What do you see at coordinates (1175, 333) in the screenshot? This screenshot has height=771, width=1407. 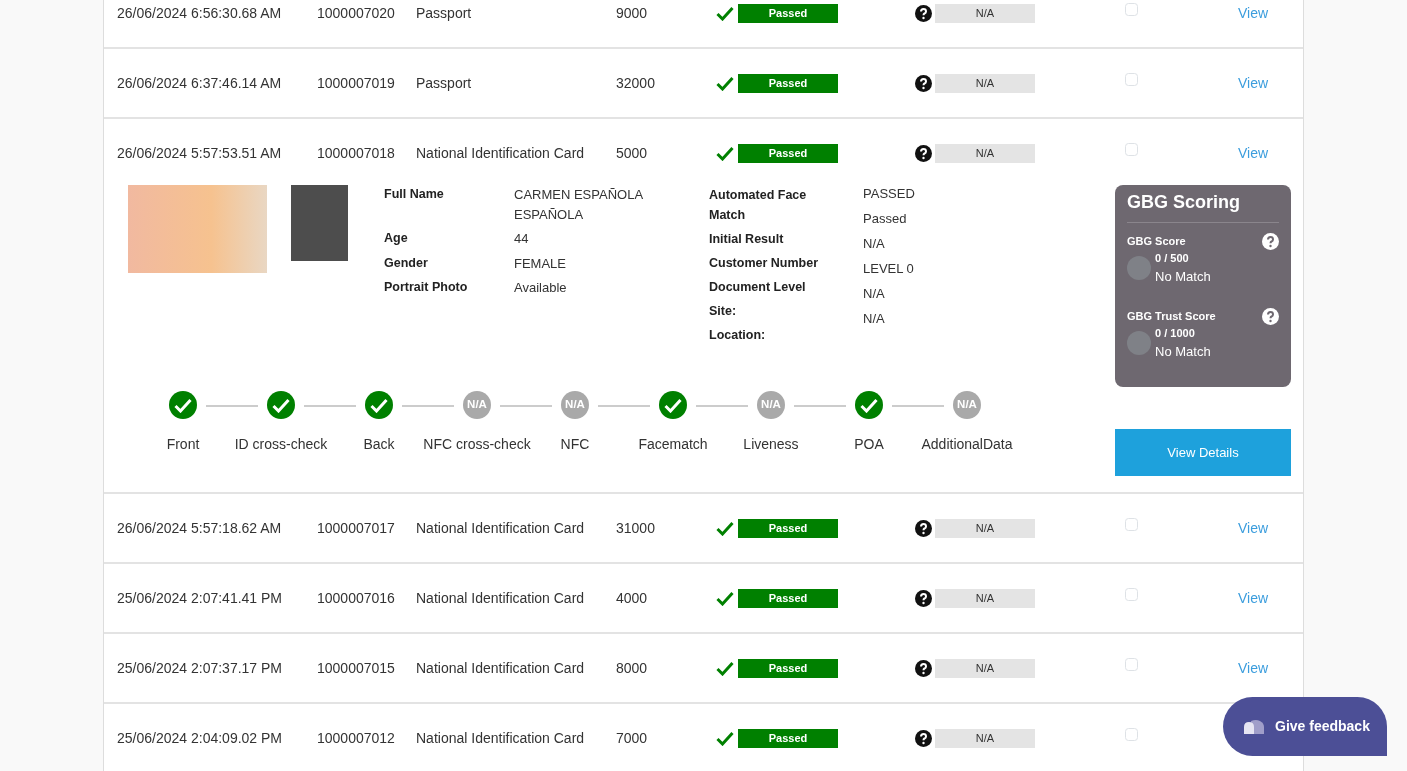 I see `score-value: 0 / 1000` at bounding box center [1175, 333].